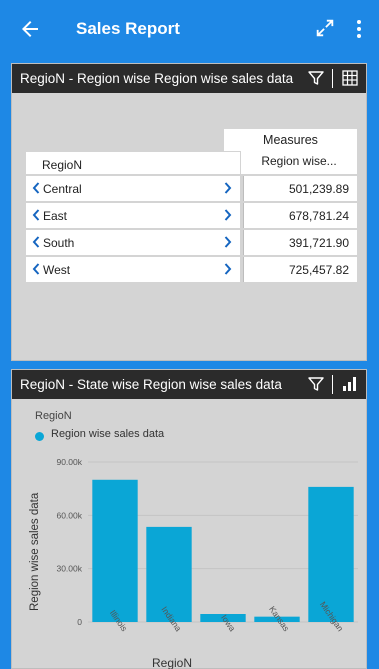  What do you see at coordinates (30, 29) in the screenshot?
I see `back-arrow-icon` at bounding box center [30, 29].